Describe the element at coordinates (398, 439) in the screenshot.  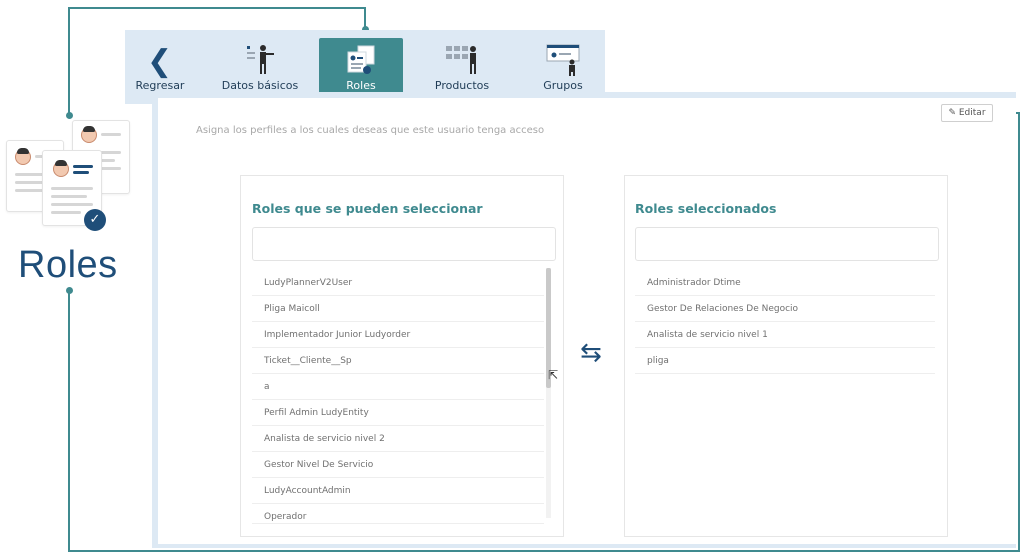
I see `list-item: Analista de servicio nivel 2` at that location.